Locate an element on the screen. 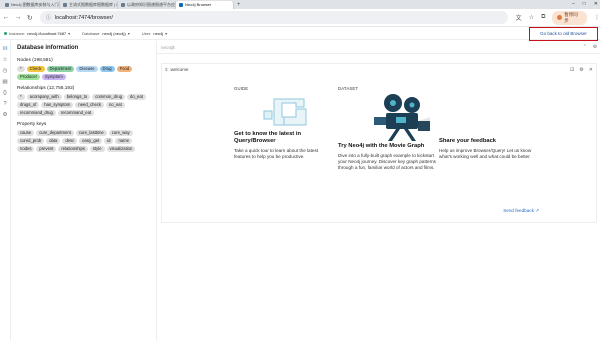  new-tab-button: + is located at coordinates (239, 5).